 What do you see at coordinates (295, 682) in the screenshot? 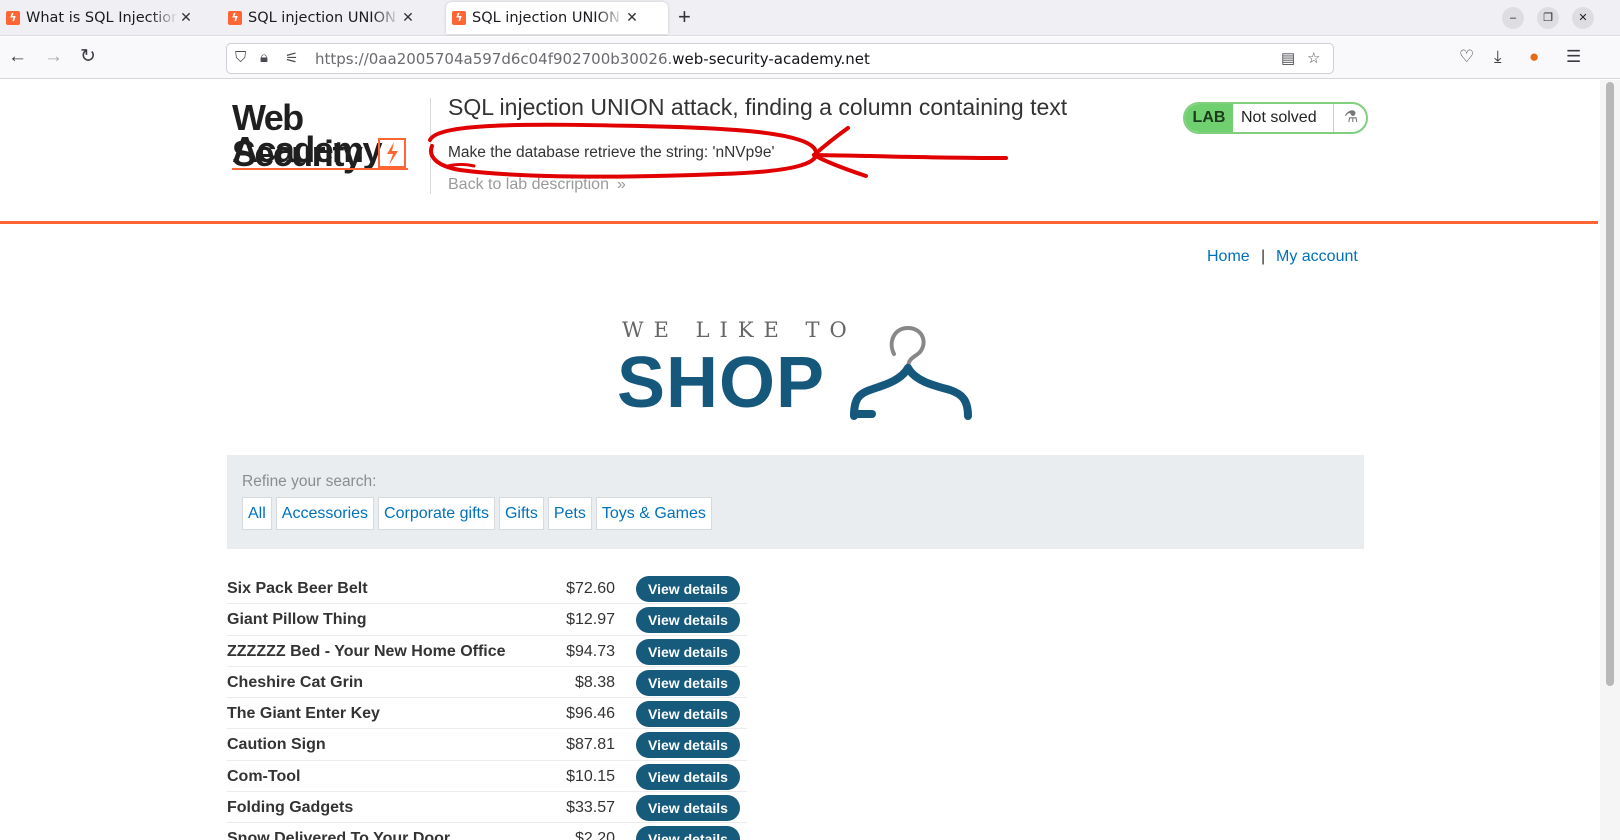
I see `product-name: Cheshire Cat Grin` at bounding box center [295, 682].